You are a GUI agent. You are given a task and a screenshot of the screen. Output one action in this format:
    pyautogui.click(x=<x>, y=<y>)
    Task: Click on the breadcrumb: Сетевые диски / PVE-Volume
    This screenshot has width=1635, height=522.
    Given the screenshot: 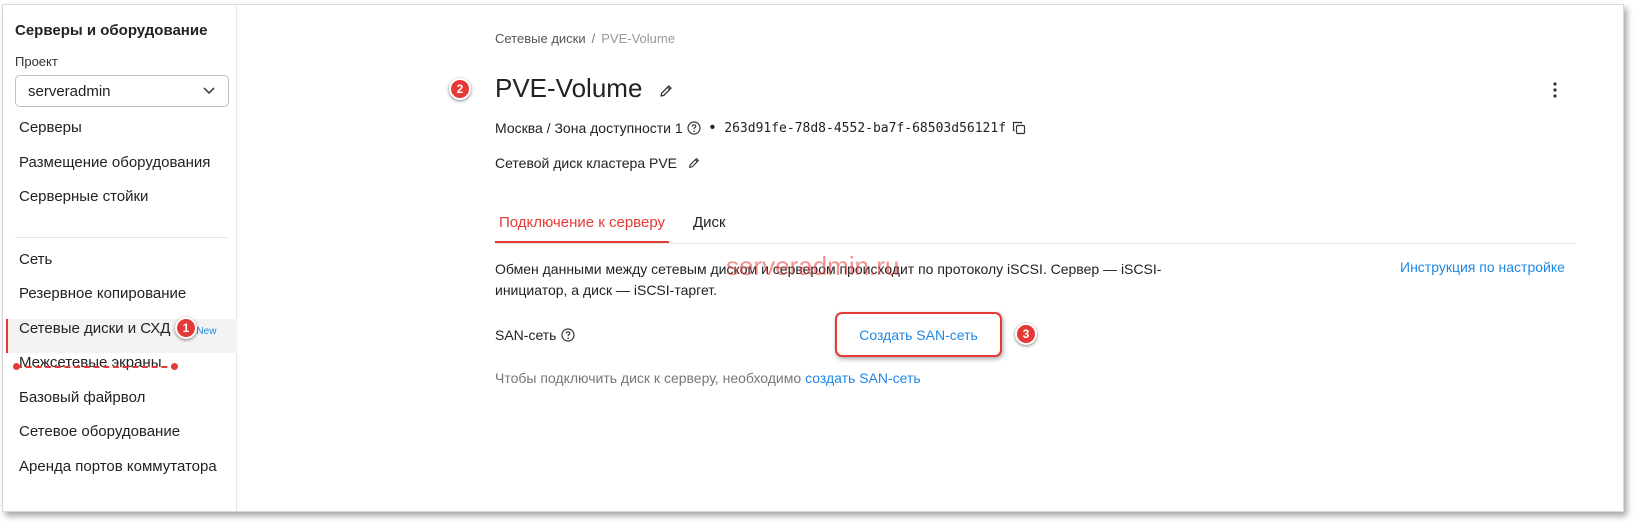 What is the action you would take?
    pyautogui.click(x=585, y=38)
    